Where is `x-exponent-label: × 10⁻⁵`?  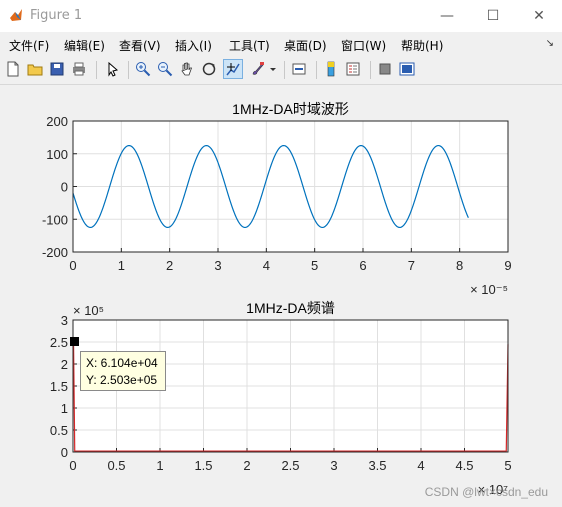
x-exponent-label: × 10⁻⁵ is located at coordinates (489, 289).